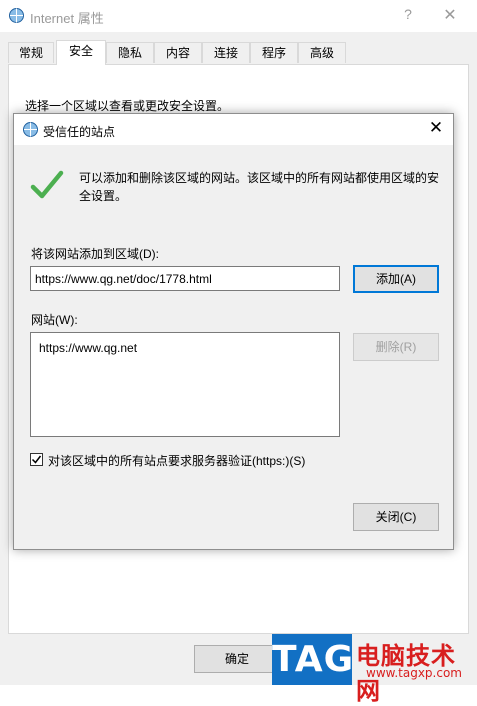  What do you see at coordinates (185, 384) in the screenshot?
I see `websites-list: https://www.qg.net` at bounding box center [185, 384].